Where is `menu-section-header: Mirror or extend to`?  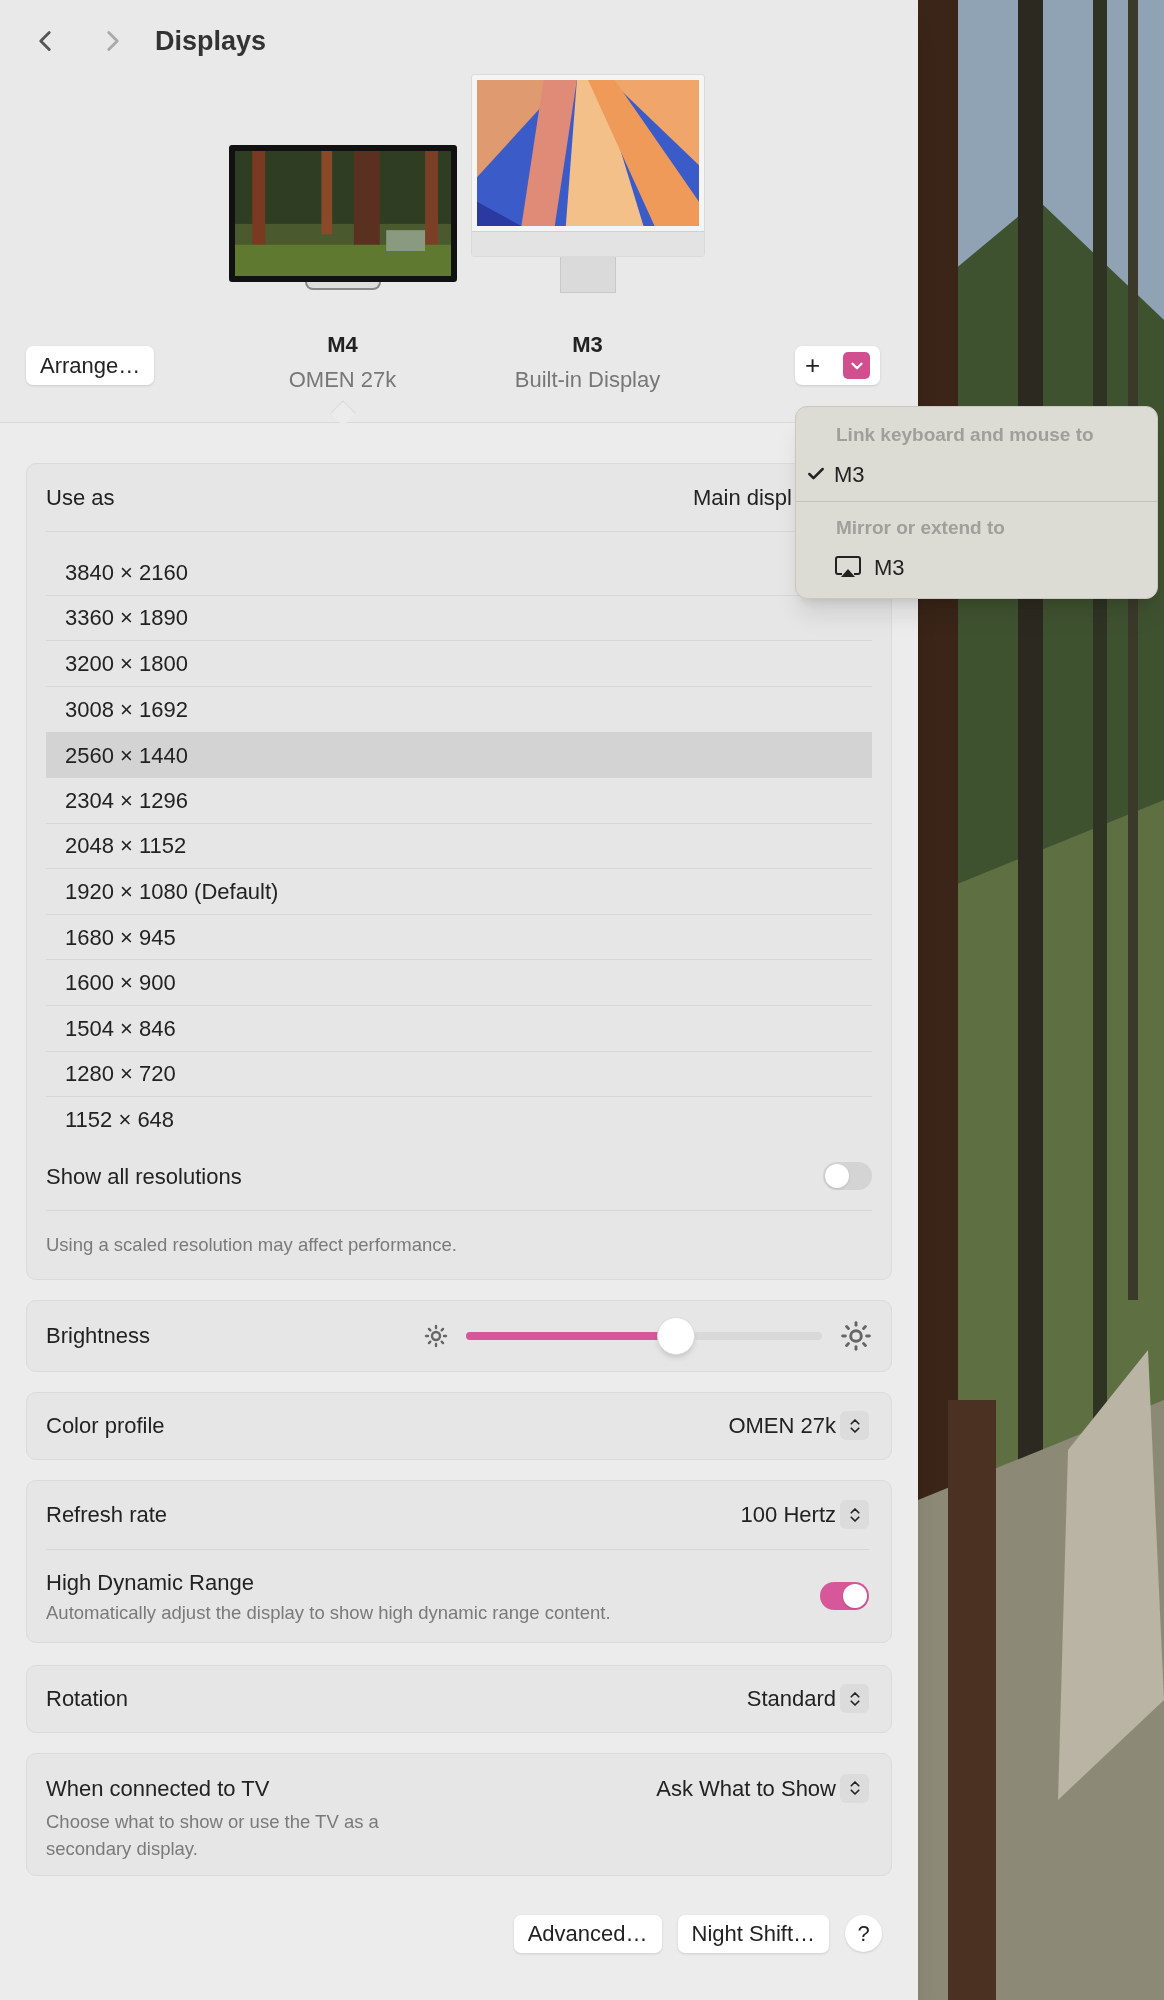
menu-section-header: Mirror or extend to is located at coordinates (920, 527).